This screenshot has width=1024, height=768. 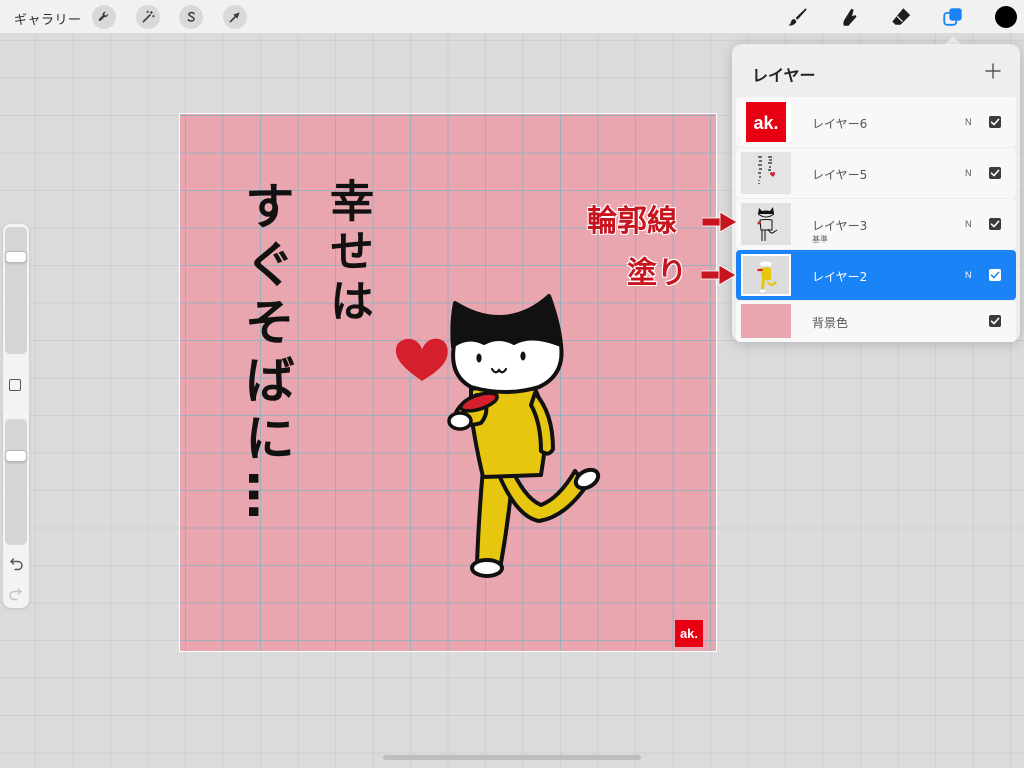 What do you see at coordinates (16, 455) in the screenshot?
I see `opacity-thumb` at bounding box center [16, 455].